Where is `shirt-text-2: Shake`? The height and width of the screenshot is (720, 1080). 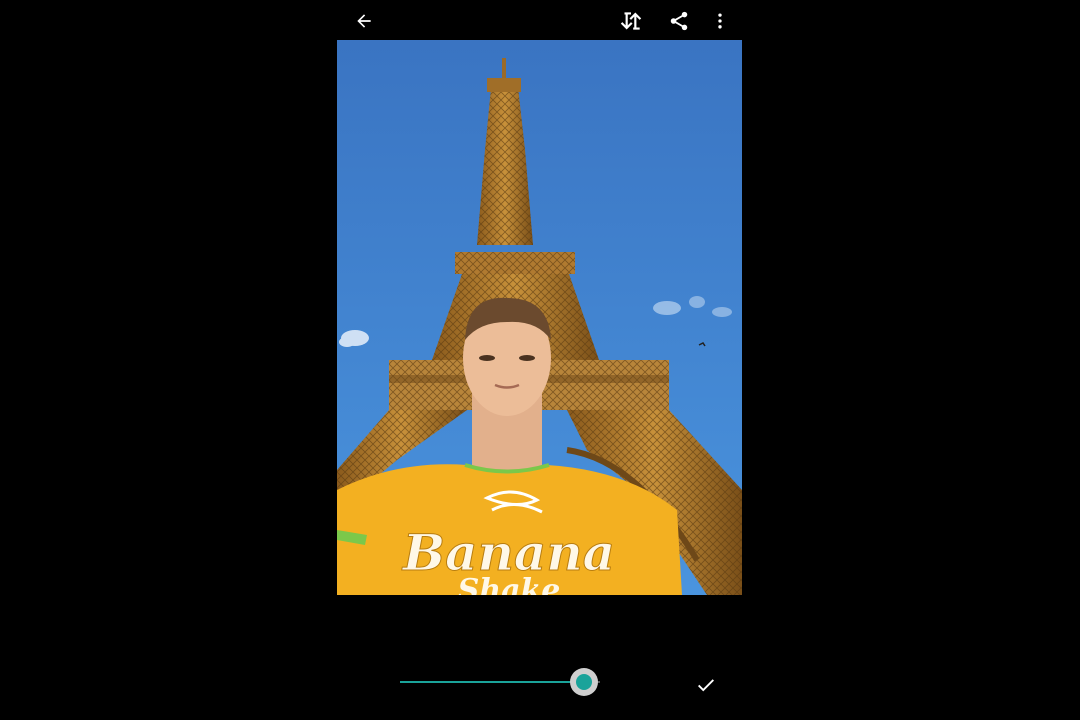 shirt-text-2: Shake is located at coordinates (509, 584).